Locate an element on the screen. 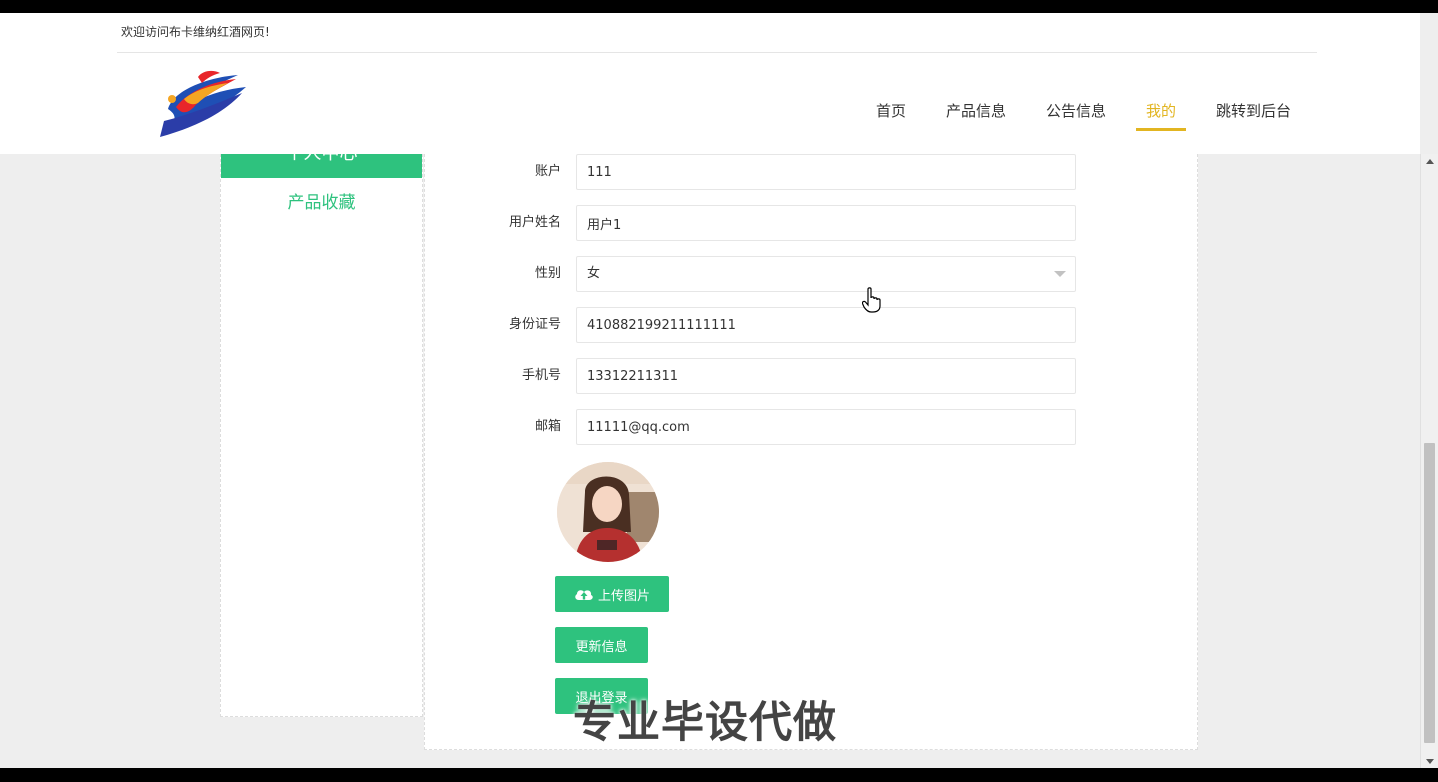 Image resolution: width=1438 pixels, height=782 pixels. page-scrollbar is located at coordinates (1429, 461).